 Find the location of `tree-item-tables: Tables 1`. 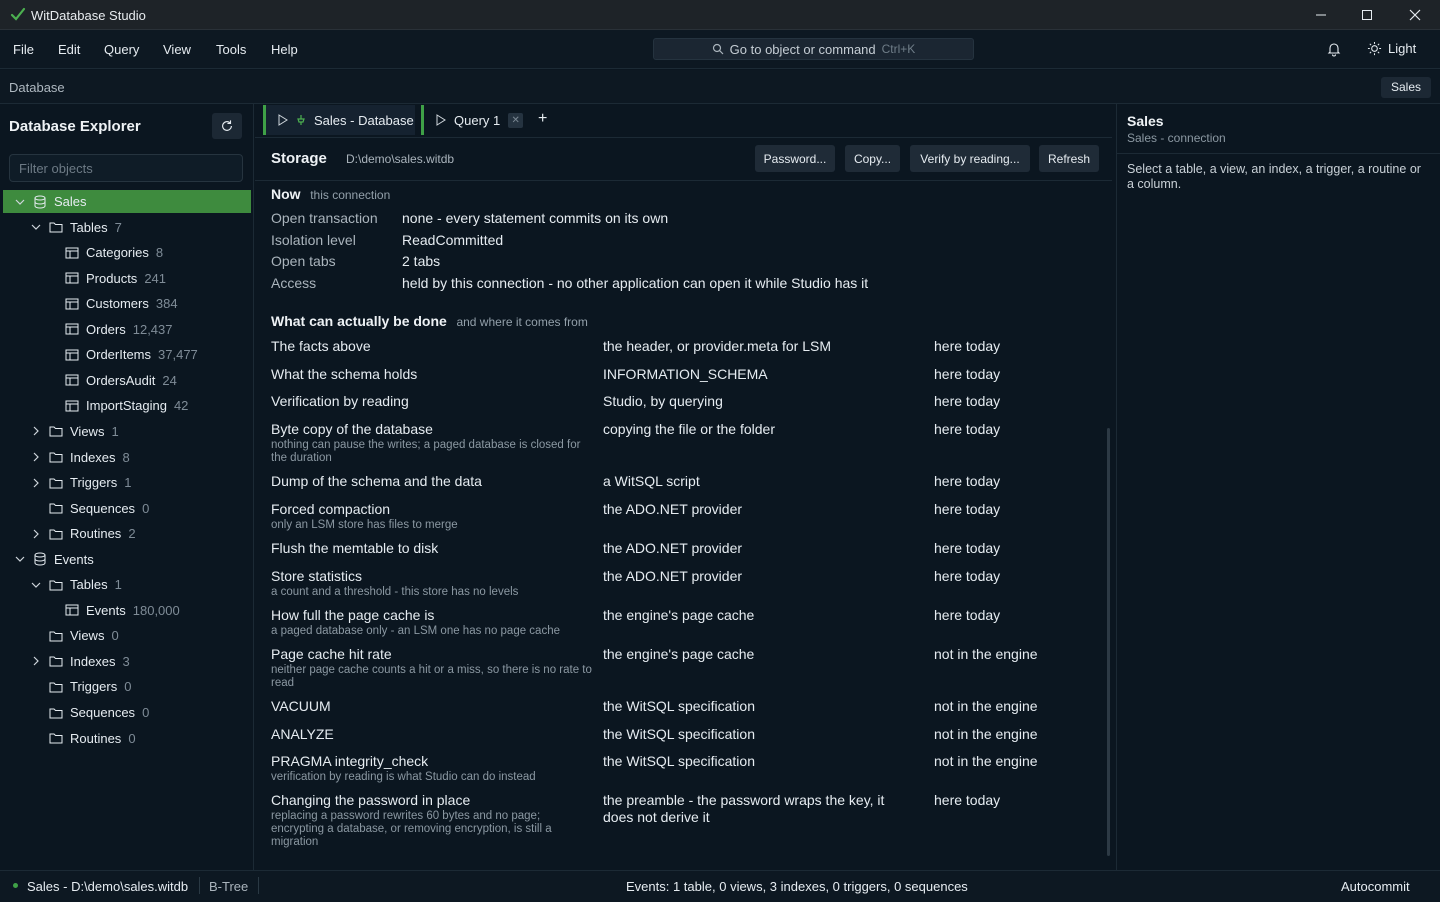

tree-item-tables: Tables 1 is located at coordinates (127, 584).